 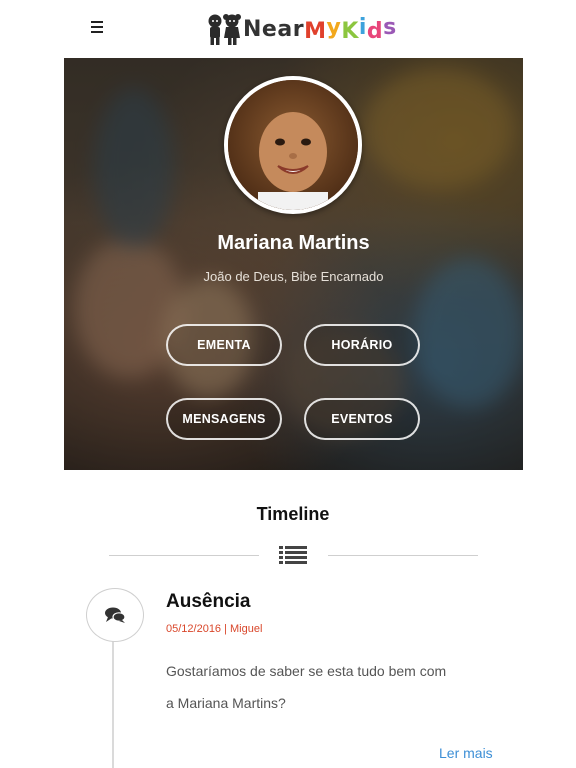 I want to click on logo-letter: y, so click(x=334, y=27).